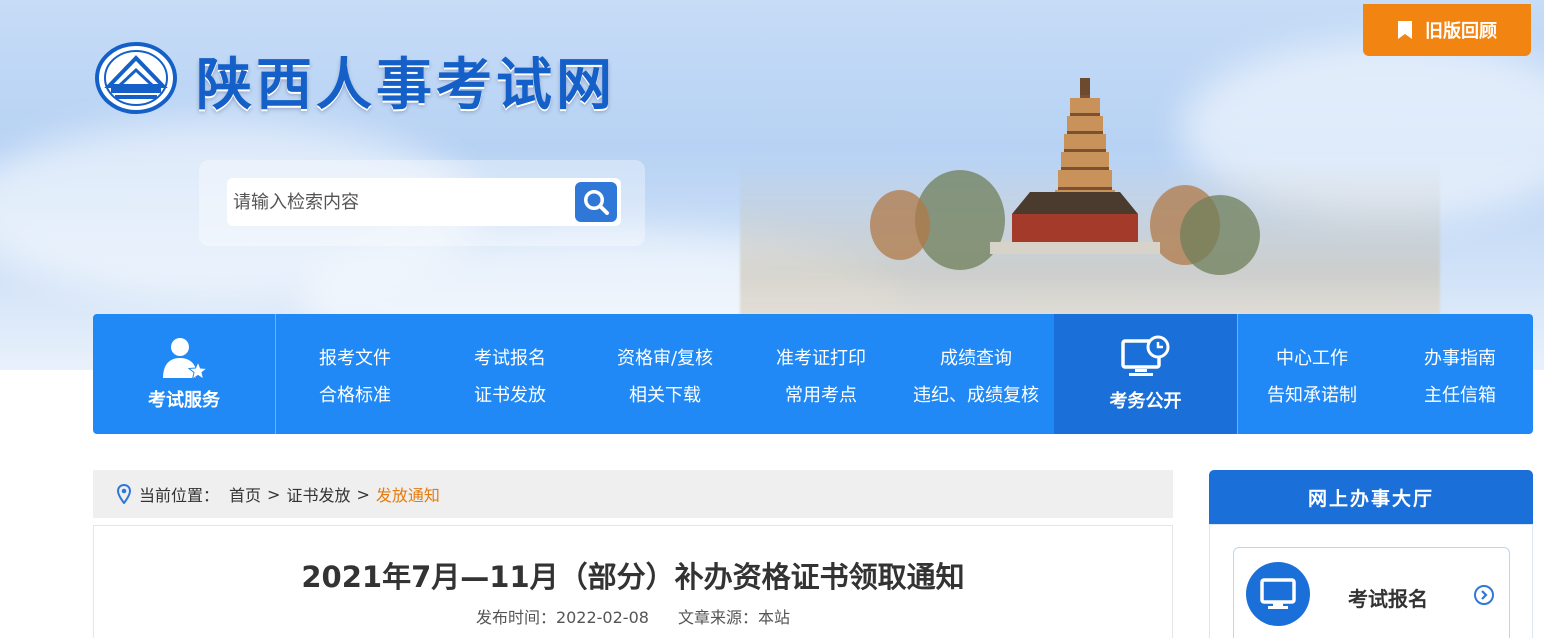 This screenshot has height=638, width=1544. I want to click on article-source: 文章来源：本站, so click(734, 617).